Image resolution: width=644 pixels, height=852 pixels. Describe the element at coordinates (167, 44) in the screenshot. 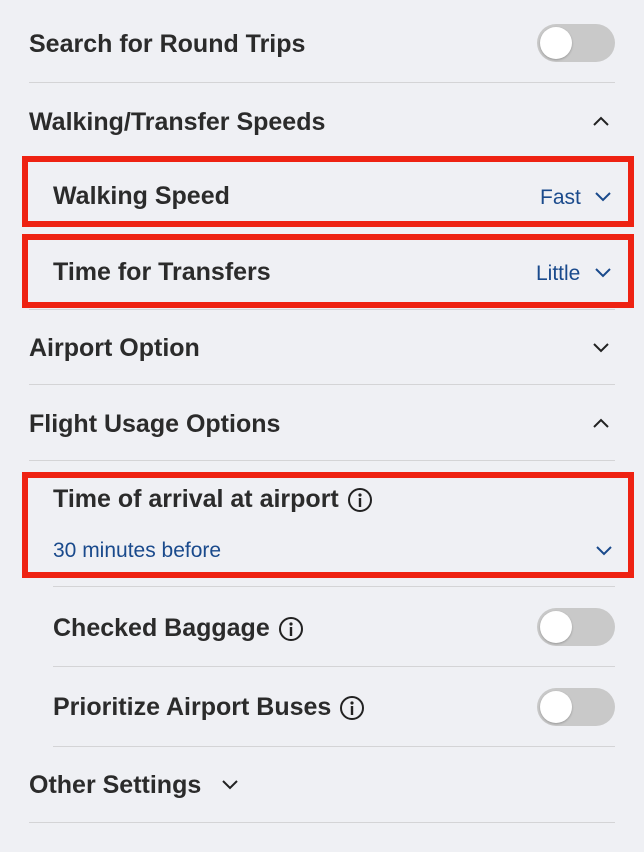

I see `round-trips-label: Search for Round Trips` at that location.